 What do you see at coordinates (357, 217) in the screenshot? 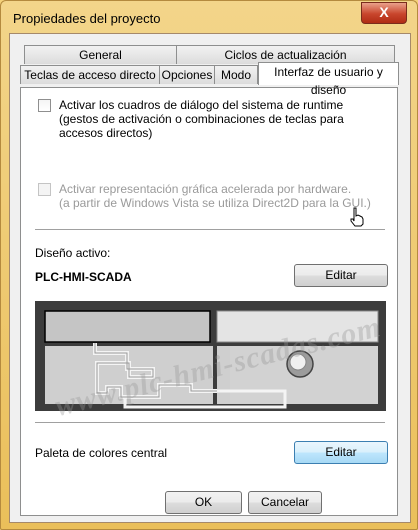
I see `hand-cursor-icon` at bounding box center [357, 217].